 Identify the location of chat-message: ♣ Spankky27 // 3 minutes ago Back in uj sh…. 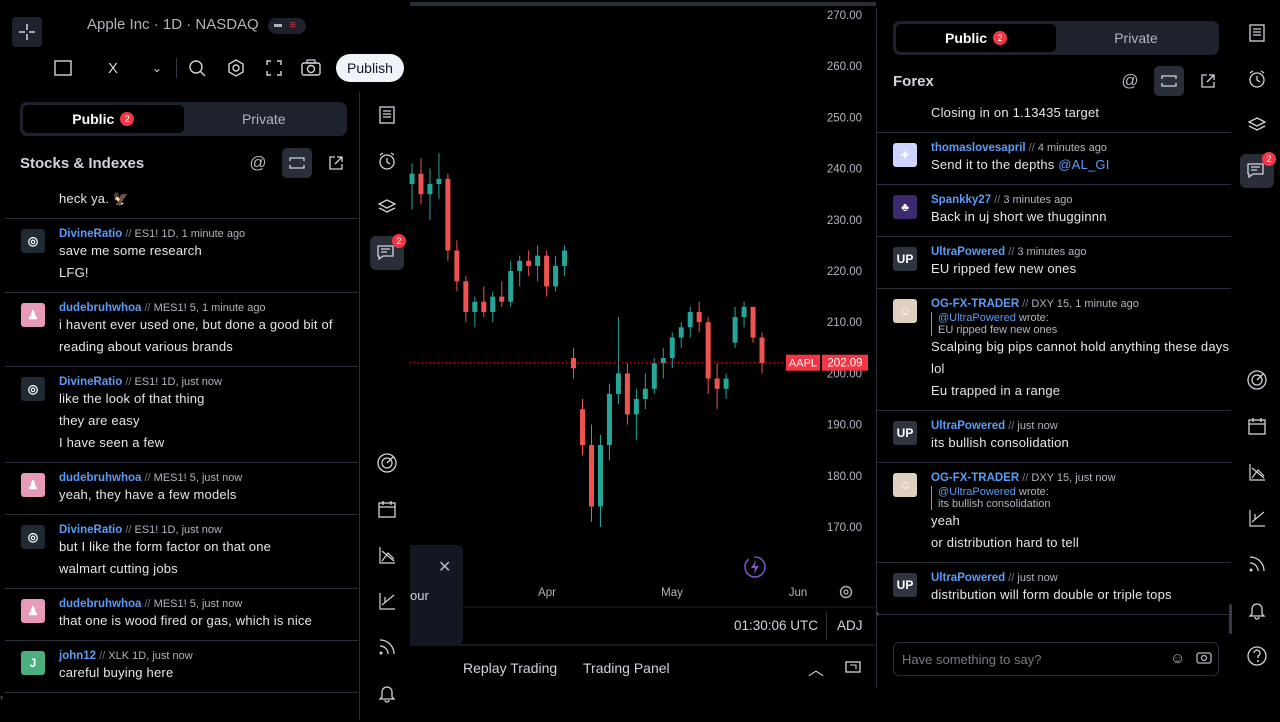
(1054, 211).